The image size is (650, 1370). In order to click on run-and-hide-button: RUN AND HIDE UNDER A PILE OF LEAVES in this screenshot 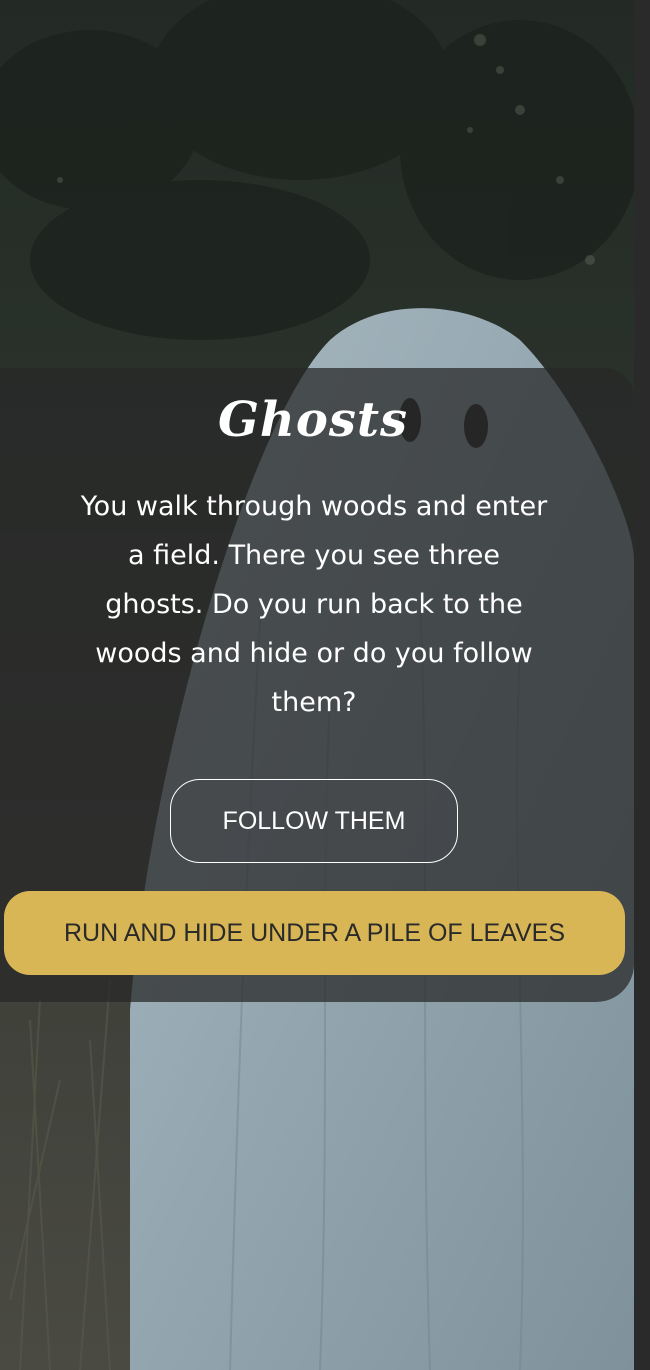, I will do `click(314, 933)`.